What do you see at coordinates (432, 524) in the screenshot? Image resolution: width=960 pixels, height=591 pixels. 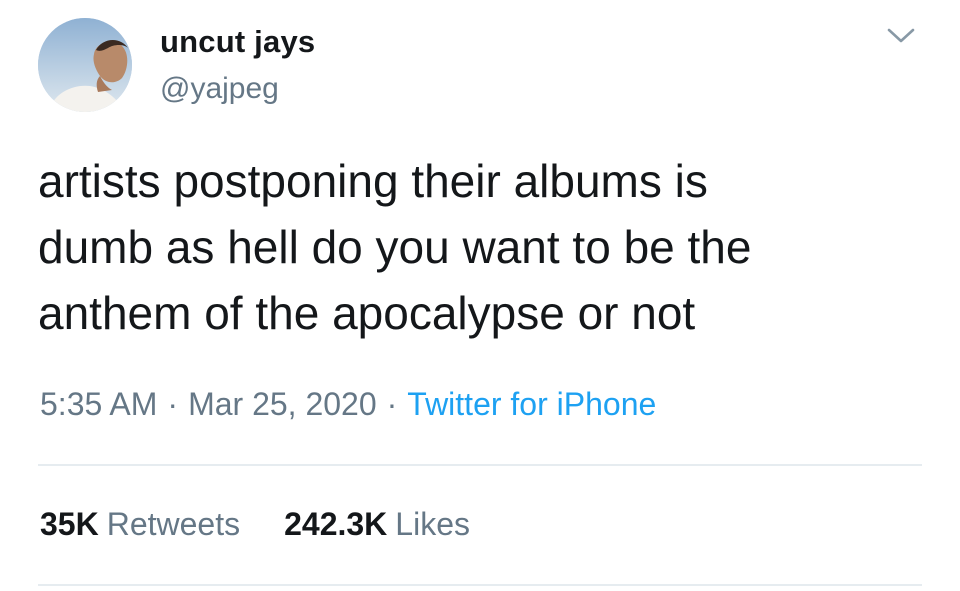 I see `likes-label: Likes` at bounding box center [432, 524].